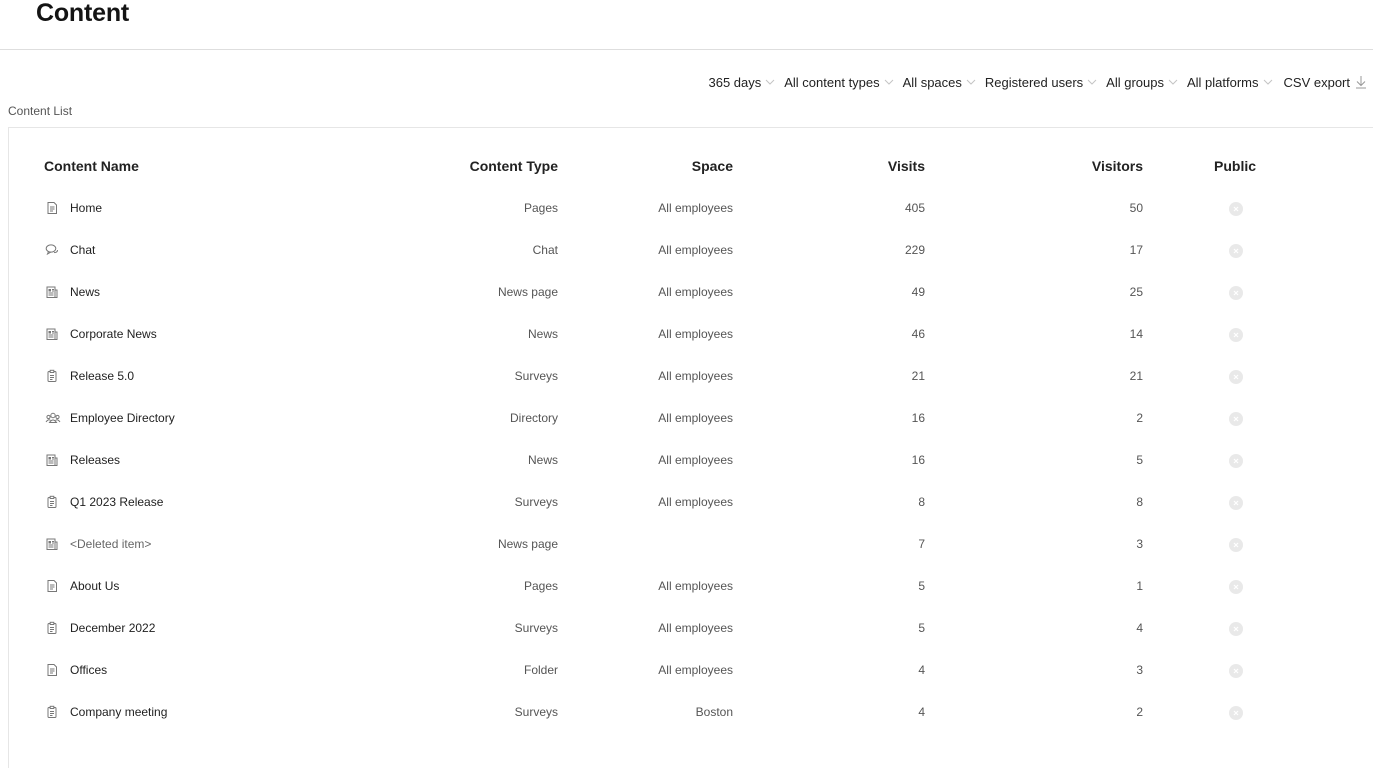 Image resolution: width=1373 pixels, height=768 pixels. Describe the element at coordinates (918, 334) in the screenshot. I see `visits-cell: 46` at that location.